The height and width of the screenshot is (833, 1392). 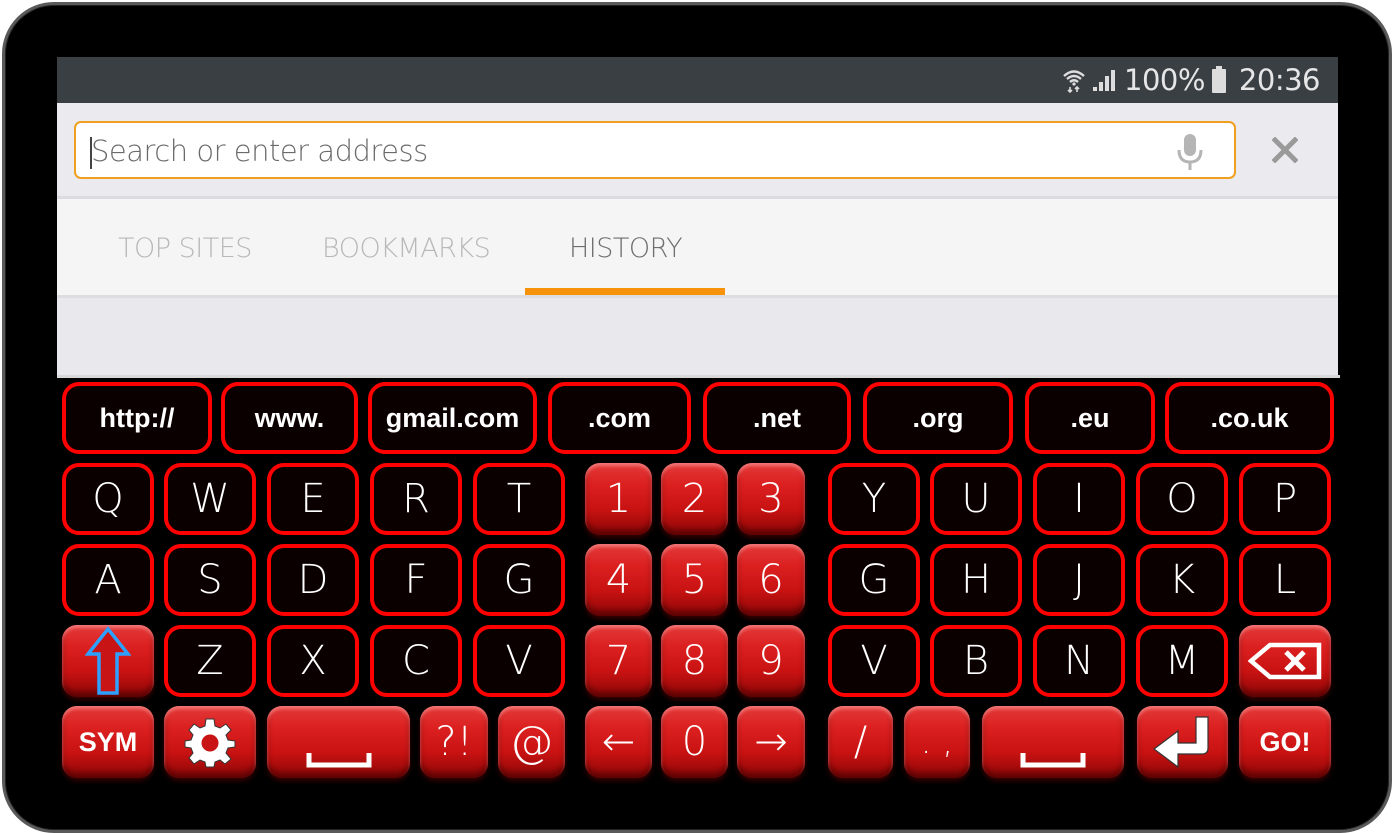 I want to click on tab-history: HISTORY, so click(x=626, y=248).